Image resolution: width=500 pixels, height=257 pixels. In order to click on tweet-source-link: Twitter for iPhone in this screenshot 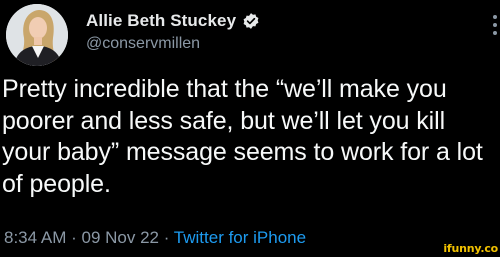, I will do `click(240, 237)`.